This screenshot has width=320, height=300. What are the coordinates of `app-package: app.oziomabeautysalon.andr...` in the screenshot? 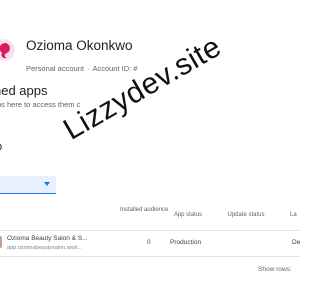 It's located at (44, 248).